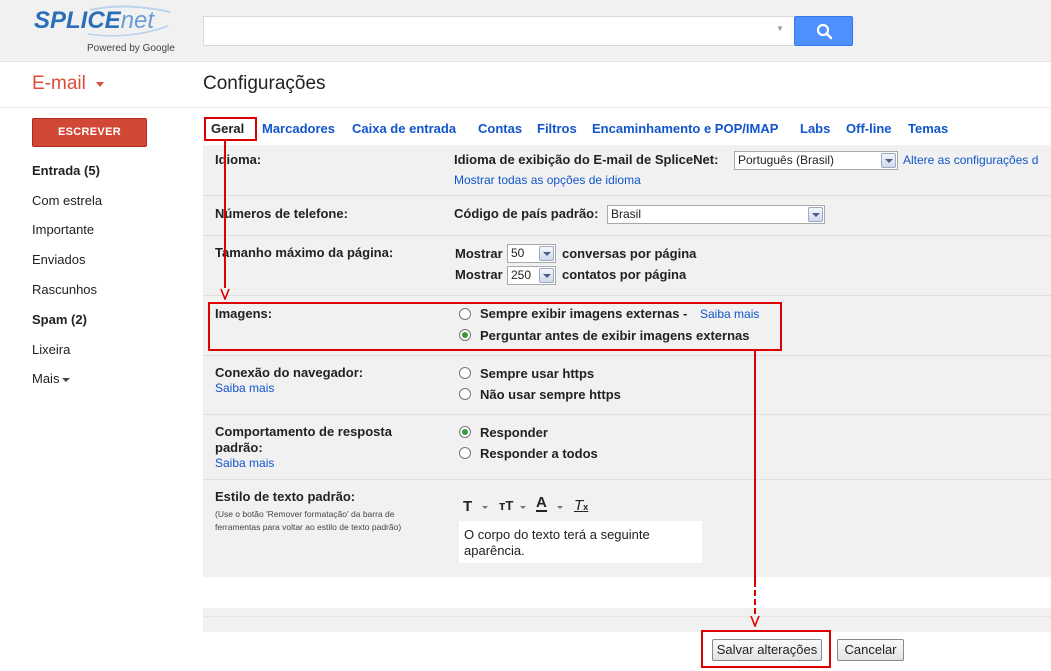  What do you see at coordinates (58, 259) in the screenshot?
I see `sidebar-item-sent: Enviados` at bounding box center [58, 259].